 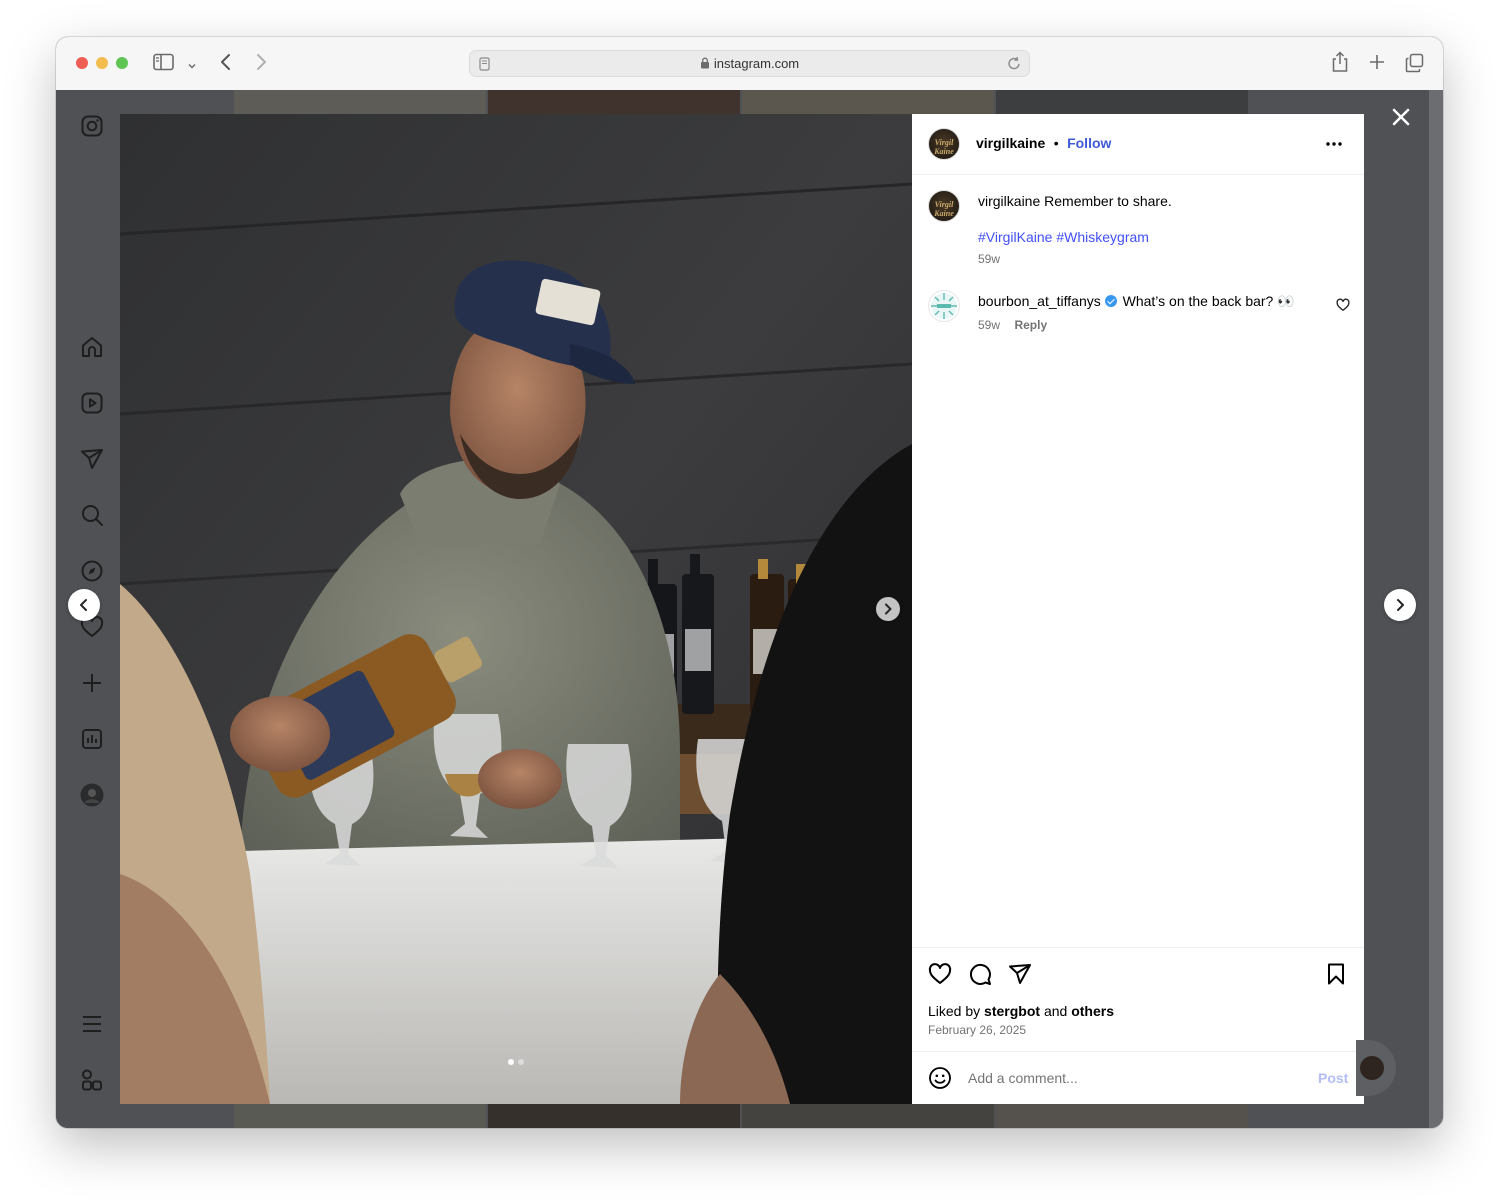 What do you see at coordinates (980, 974) in the screenshot?
I see `comment-bubble-icon` at bounding box center [980, 974].